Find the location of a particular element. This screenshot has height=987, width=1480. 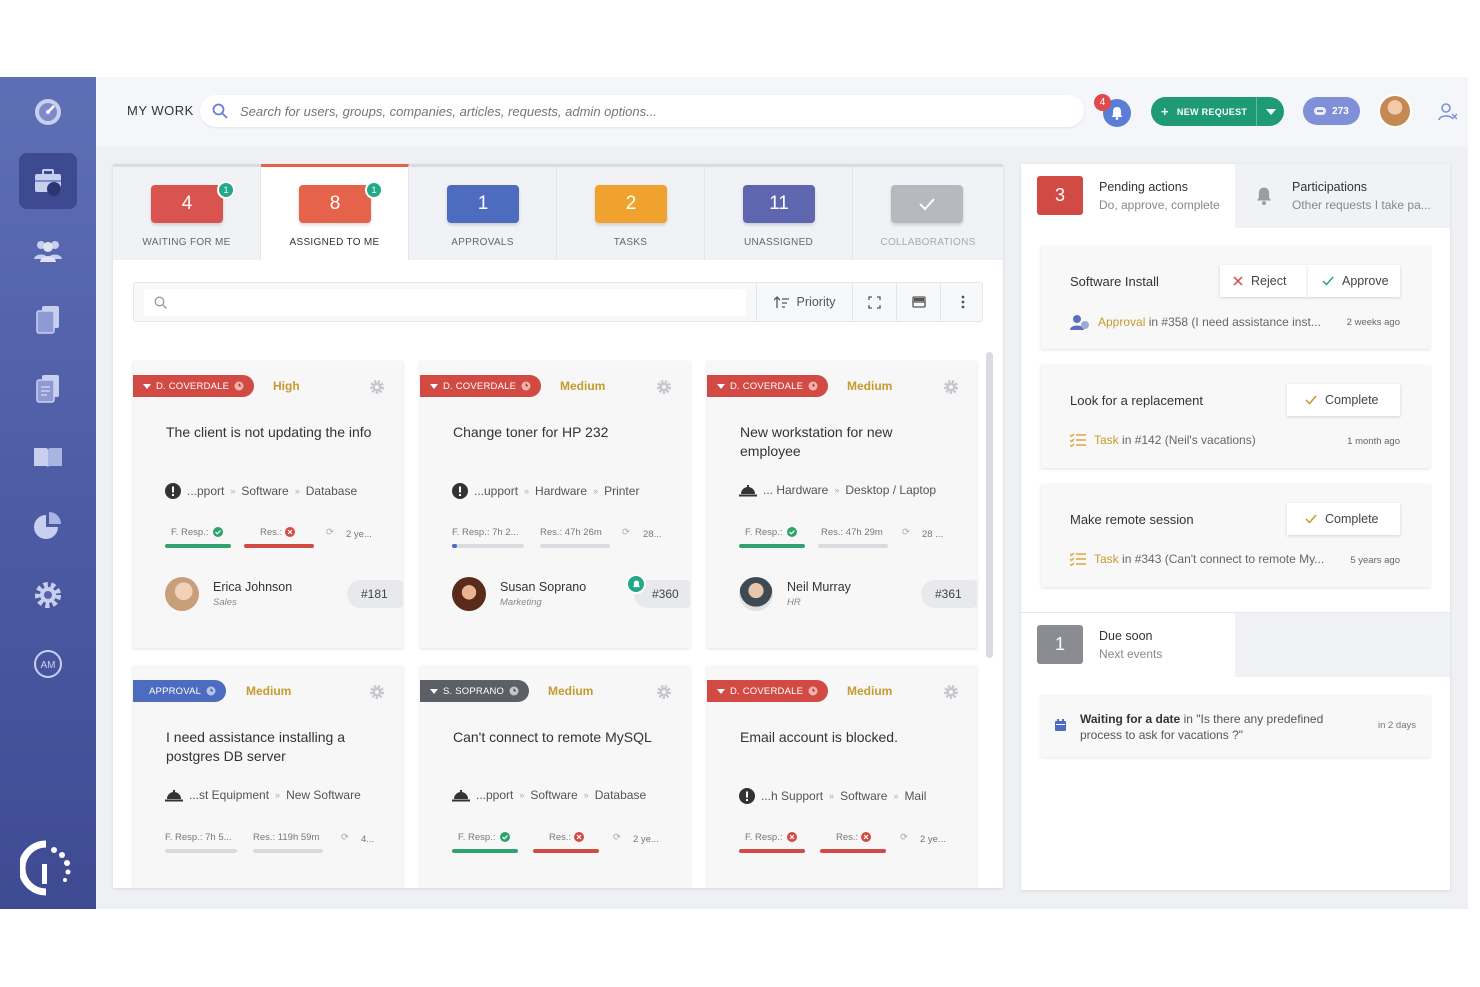

pie-chart-icon is located at coordinates (47, 525).